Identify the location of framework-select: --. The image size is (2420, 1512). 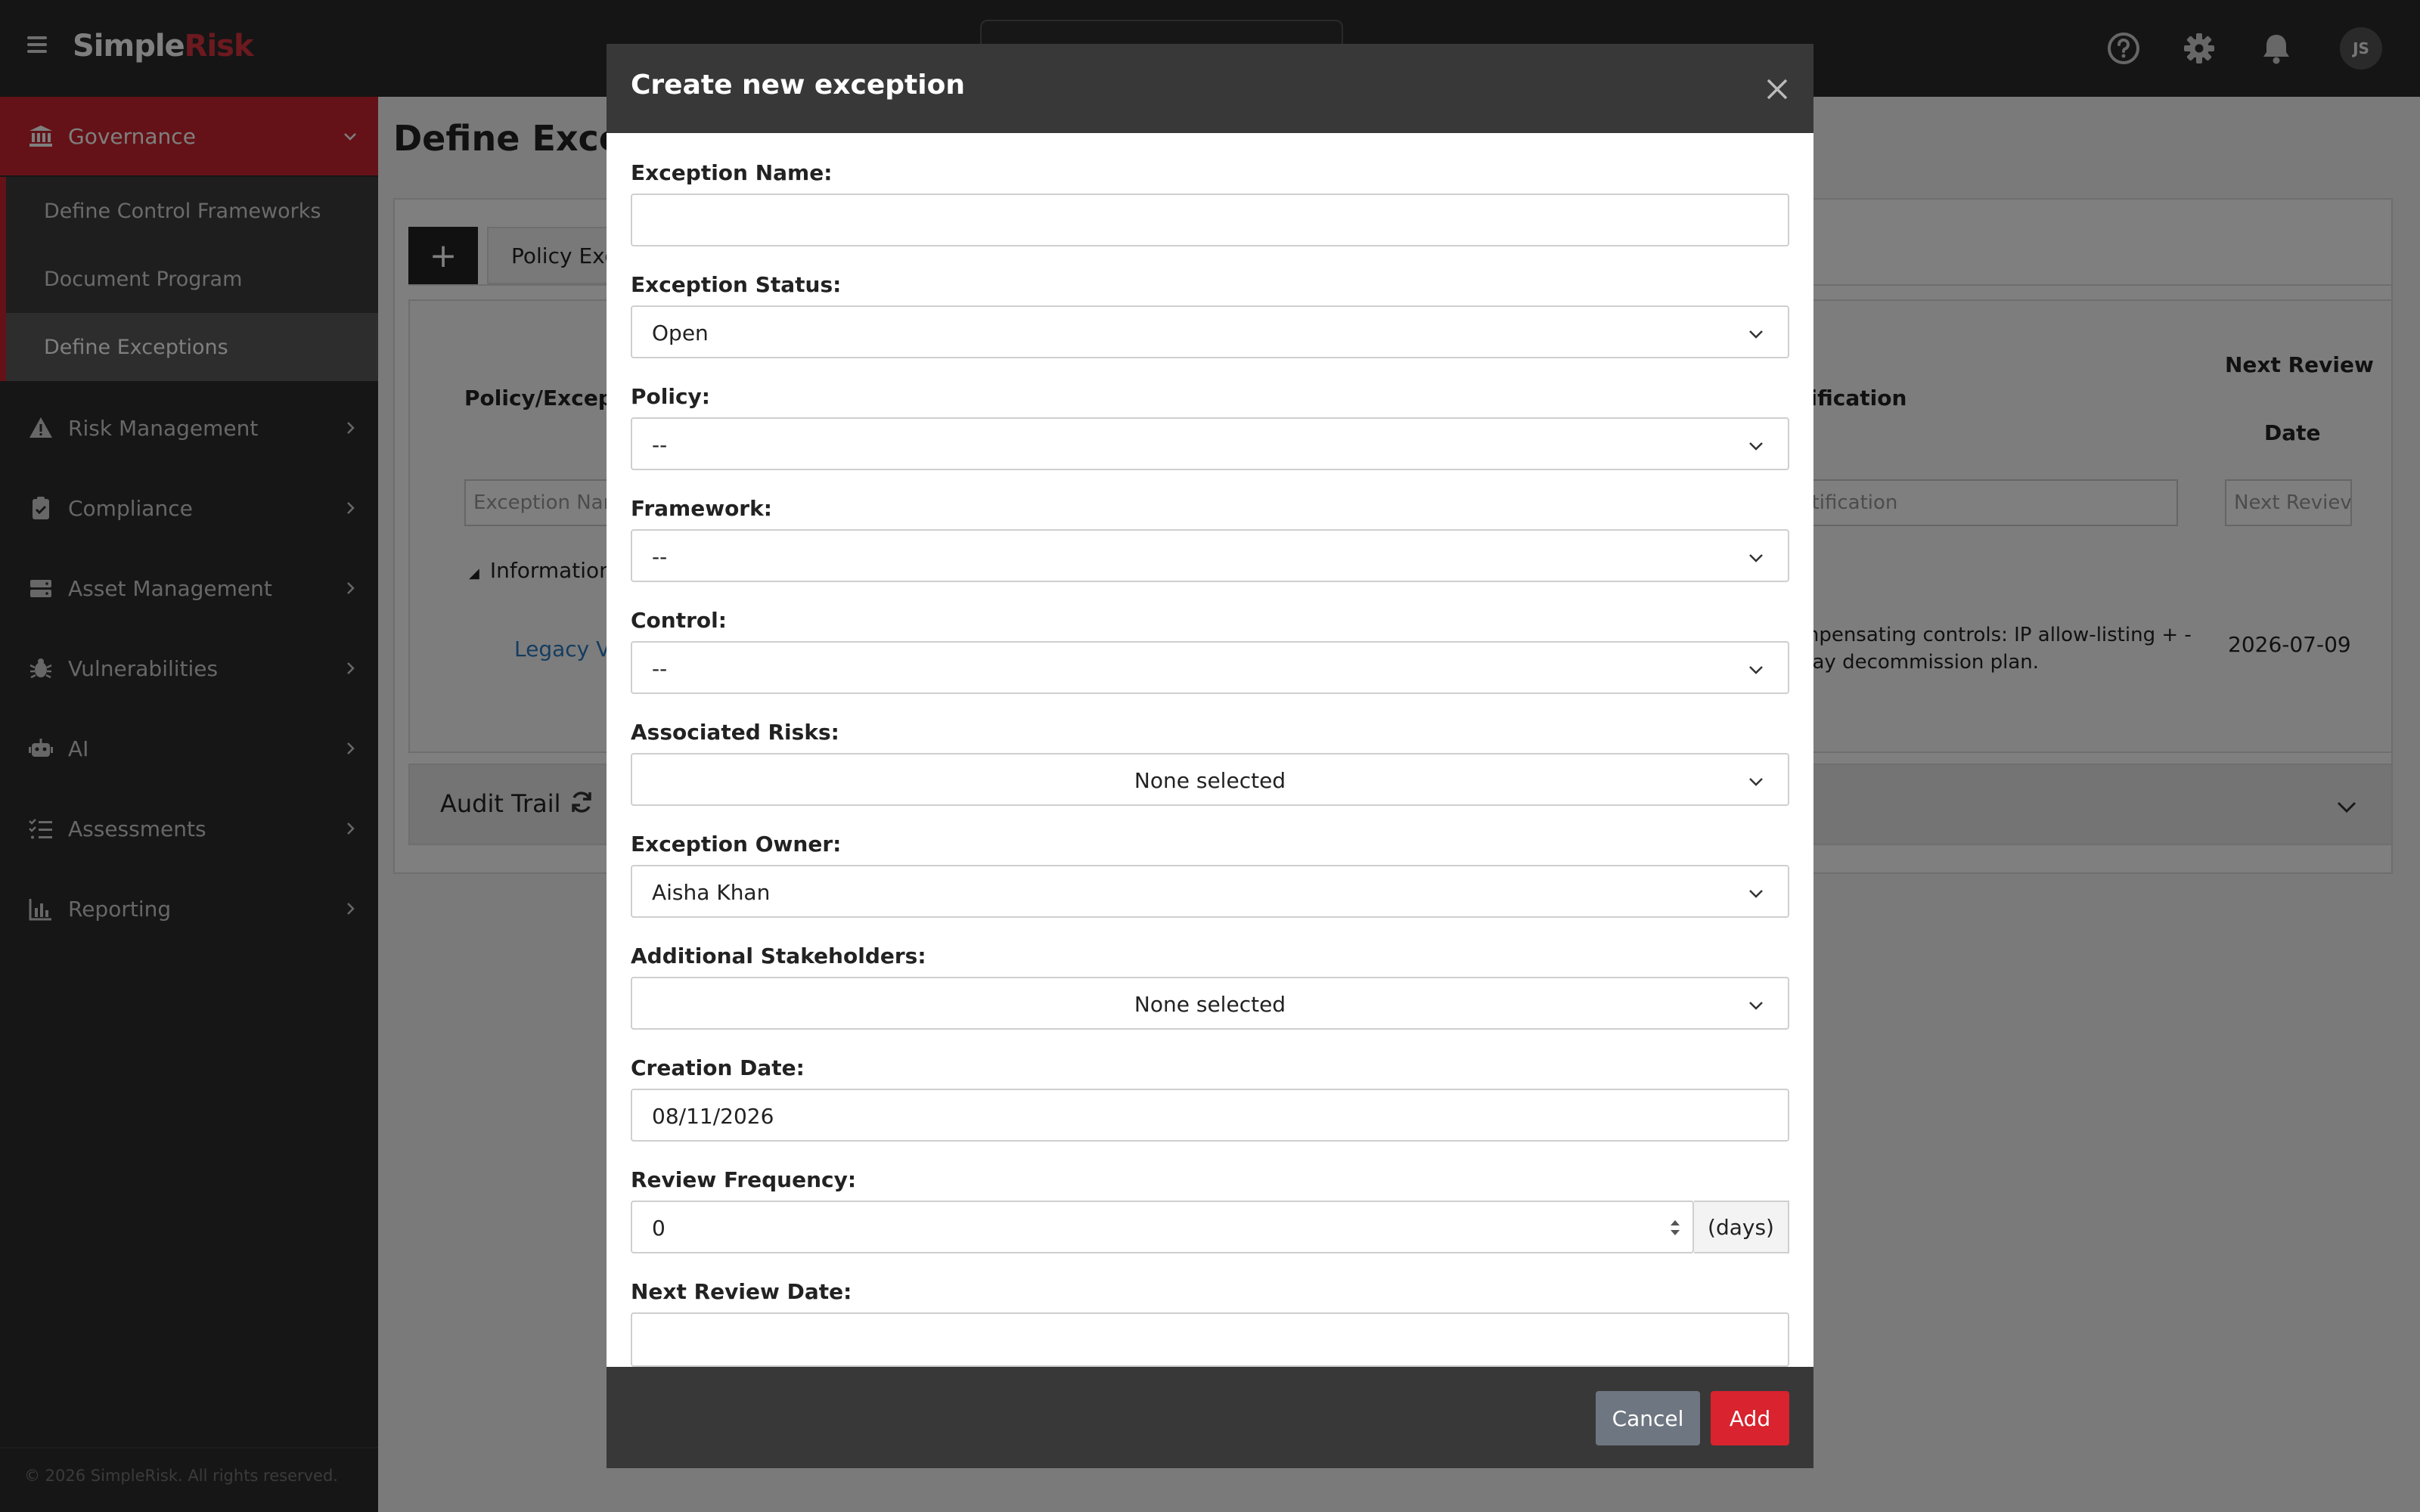
(1210, 555).